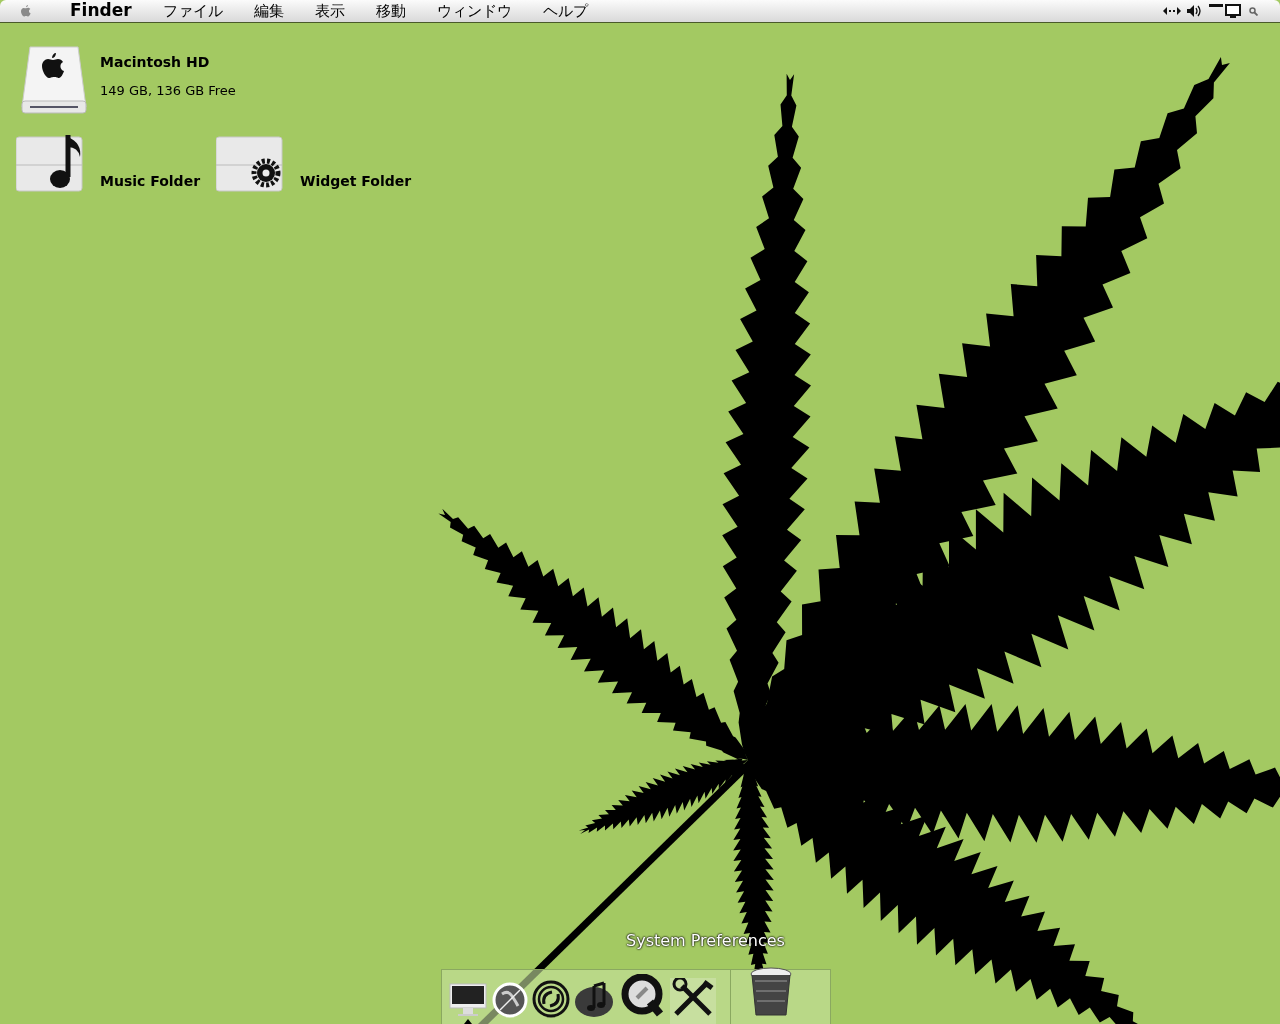 Image resolution: width=1280 pixels, height=1024 pixels. Describe the element at coordinates (474, 11) in the screenshot. I see `menu-item: ウィンドウ` at that location.